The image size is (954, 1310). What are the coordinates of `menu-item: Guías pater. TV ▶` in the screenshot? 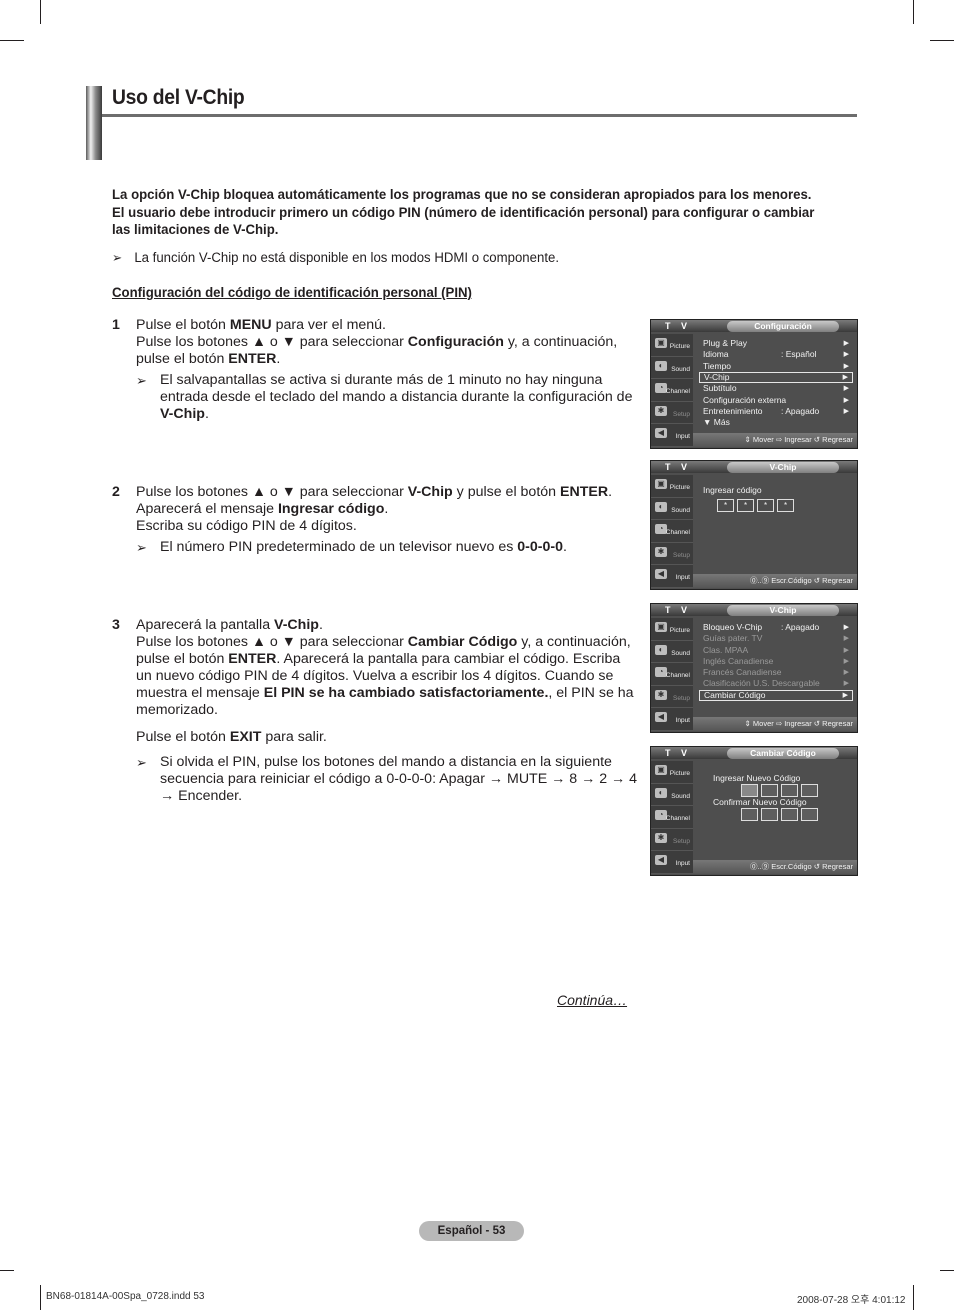 It's located at (776, 638).